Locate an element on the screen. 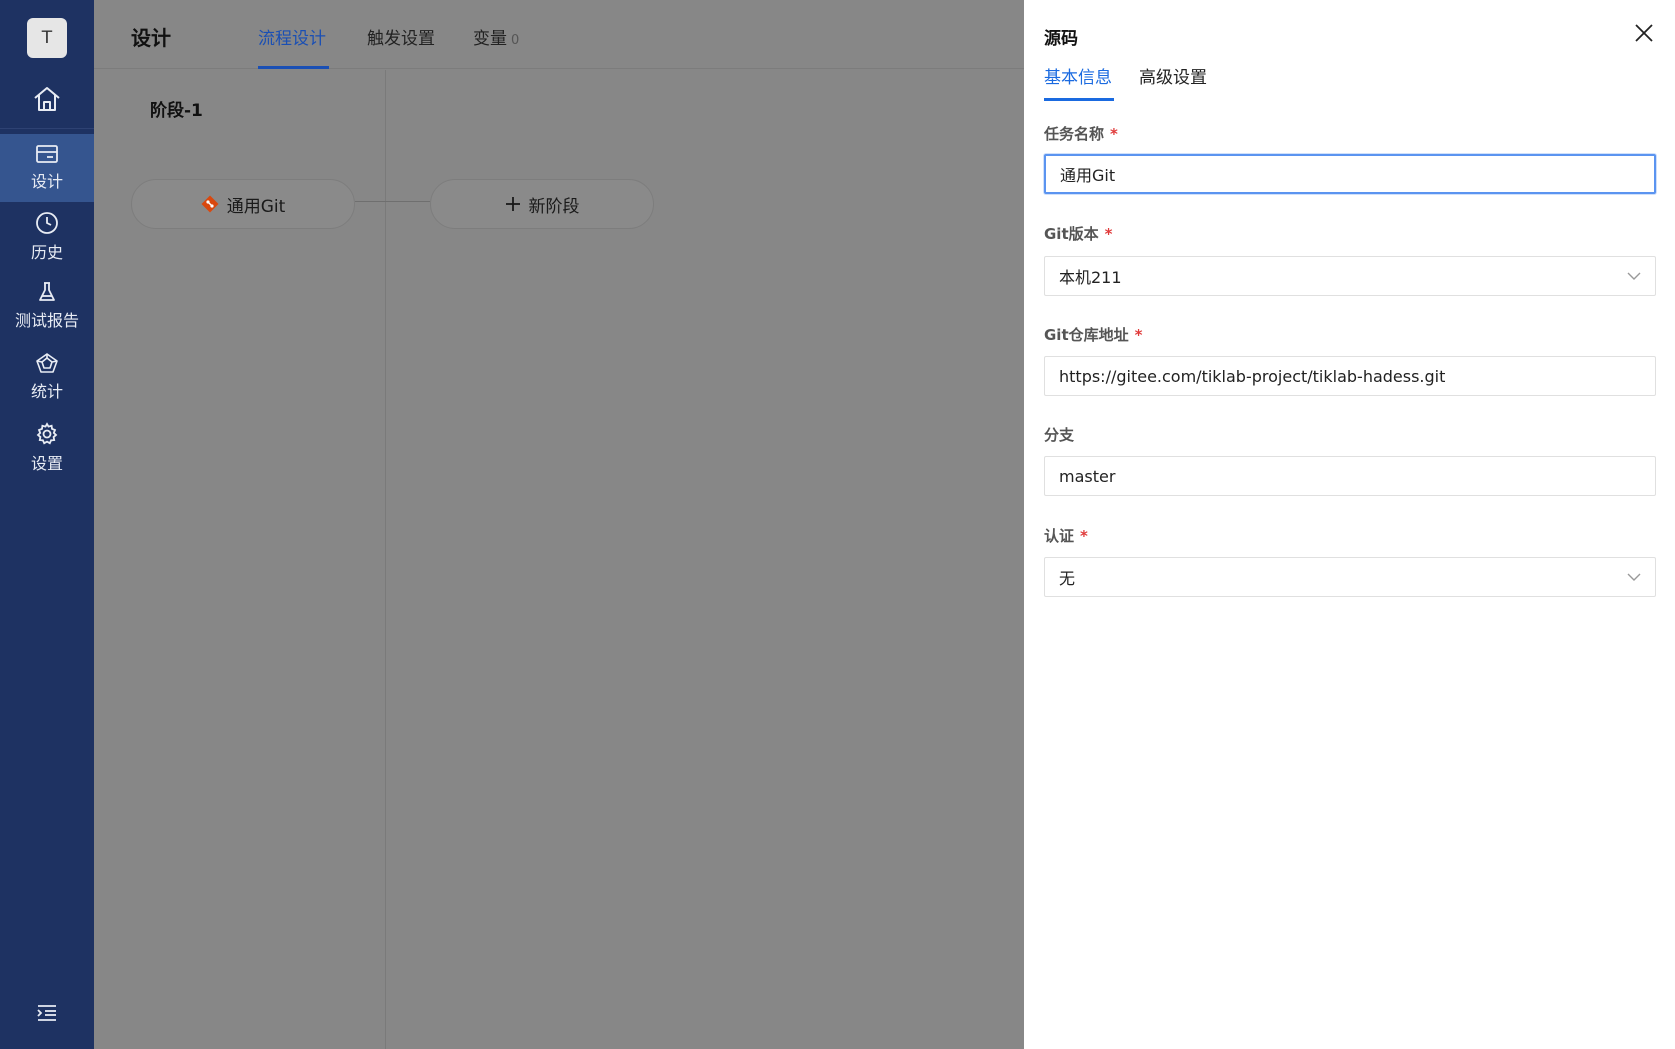 The width and height of the screenshot is (1675, 1049). node-connector is located at coordinates (392, 201).